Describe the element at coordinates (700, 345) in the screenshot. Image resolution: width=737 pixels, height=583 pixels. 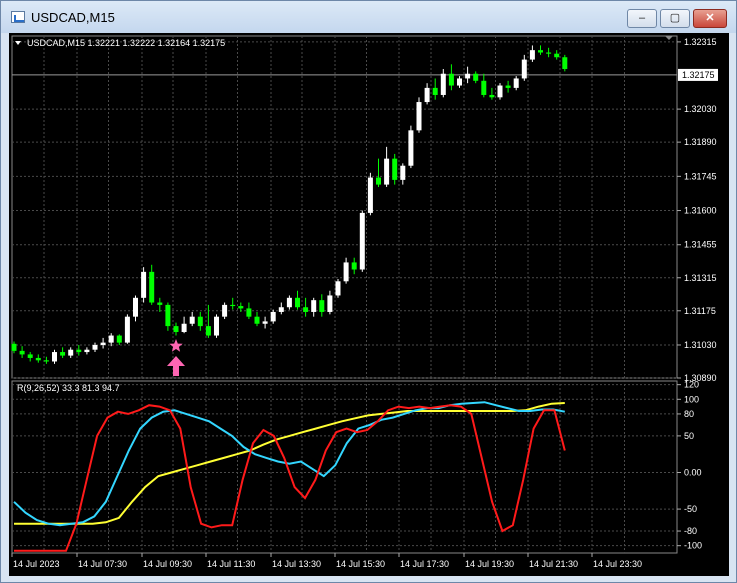
I see `price-label: 1.31030` at that location.